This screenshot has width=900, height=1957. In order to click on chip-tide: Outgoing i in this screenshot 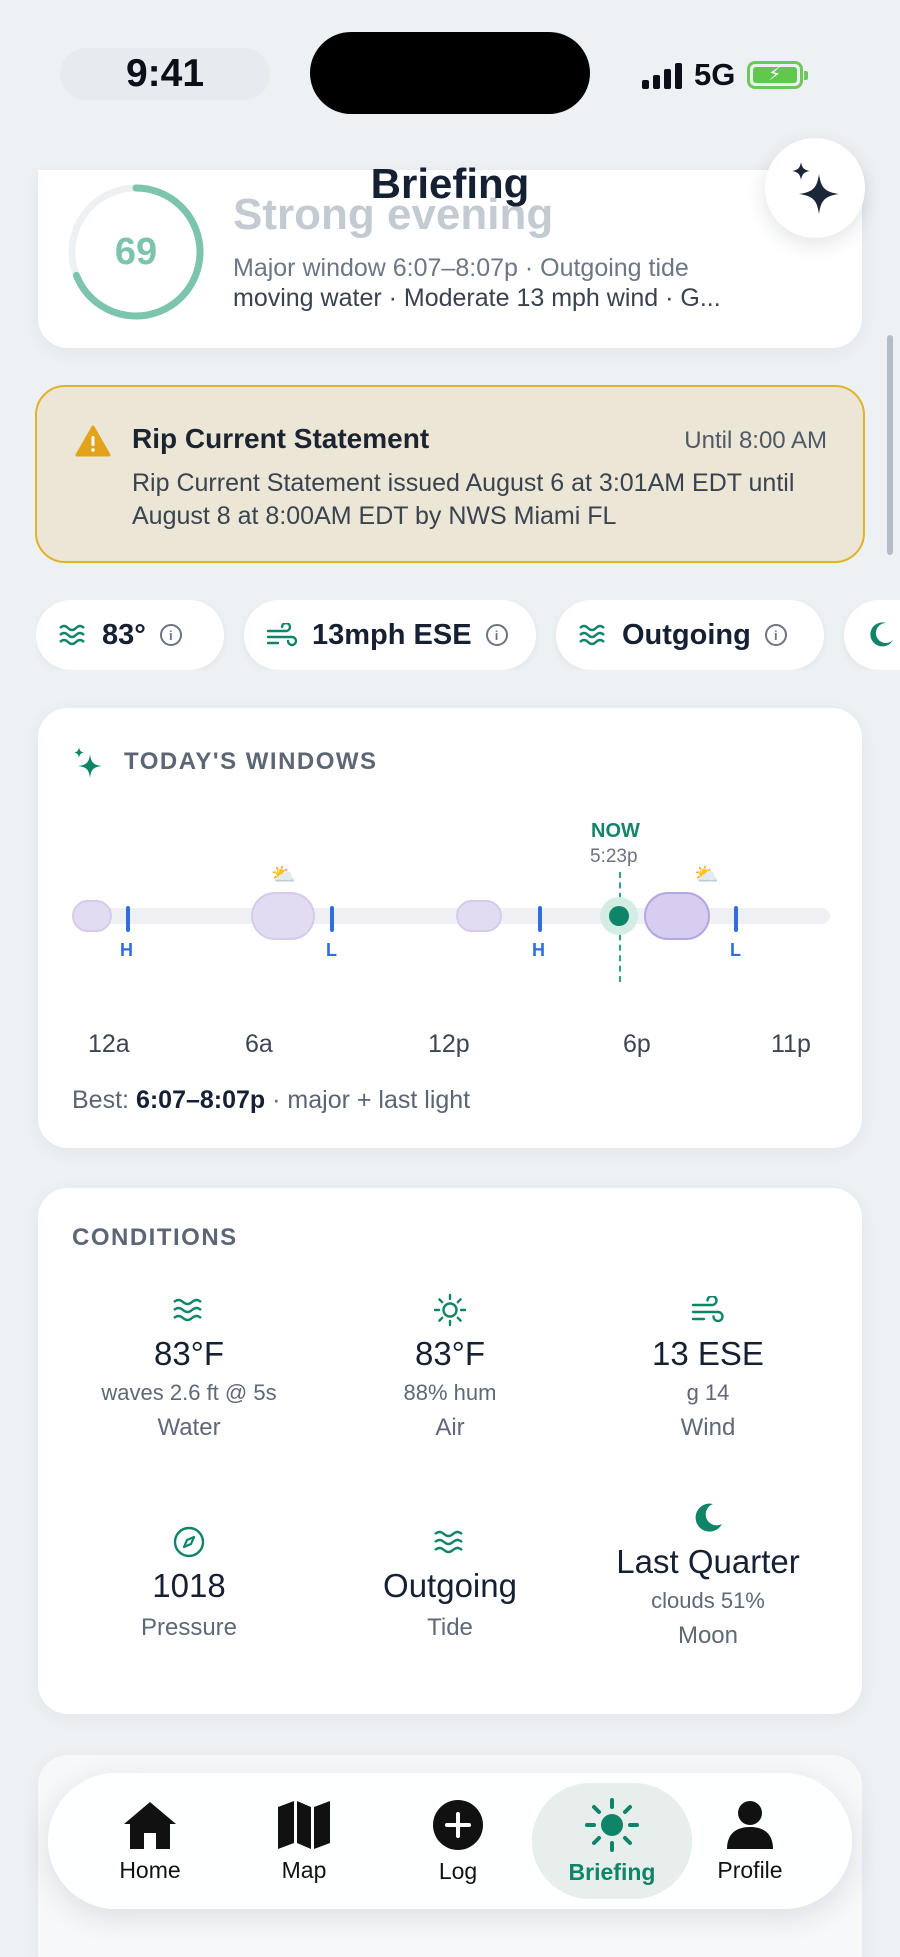, I will do `click(690, 635)`.